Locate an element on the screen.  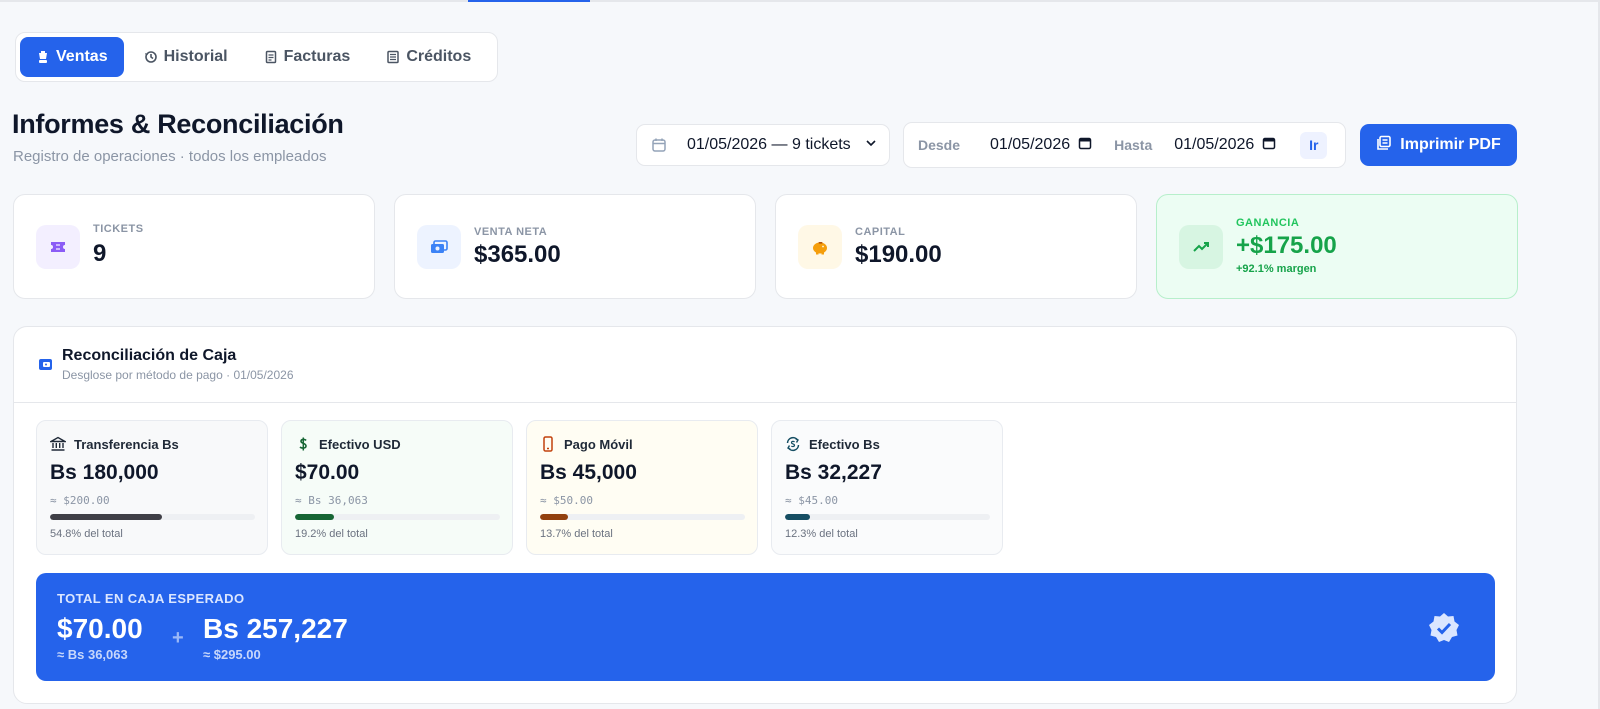
stat-card-capital: CAPITAL $190.00 is located at coordinates (956, 246).